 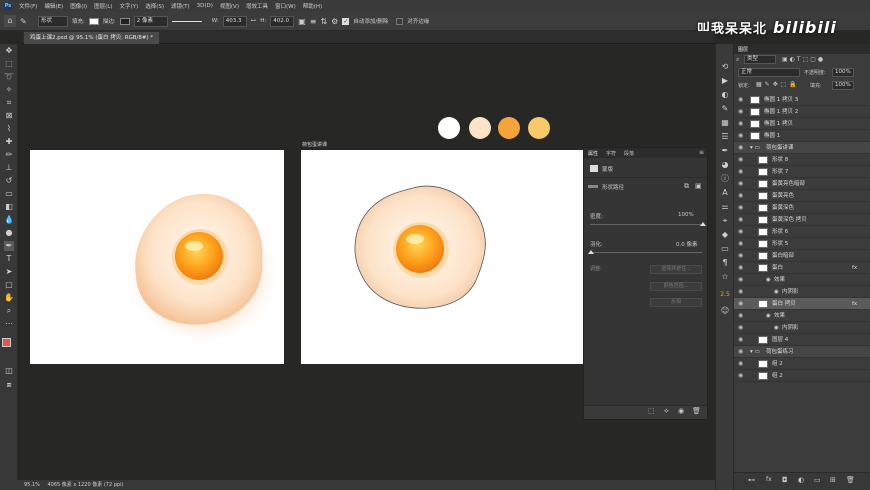 What do you see at coordinates (103, 6) in the screenshot?
I see `menu-item: 图层(L)` at bounding box center [103, 6].